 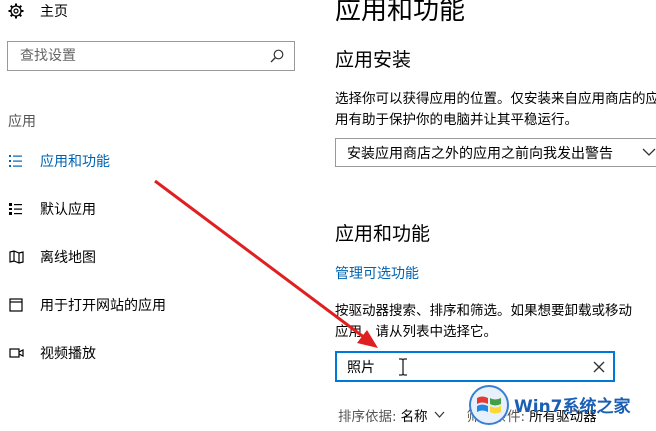 I want to click on sidebar-item-apps-features: 应用和功能, so click(x=59, y=161).